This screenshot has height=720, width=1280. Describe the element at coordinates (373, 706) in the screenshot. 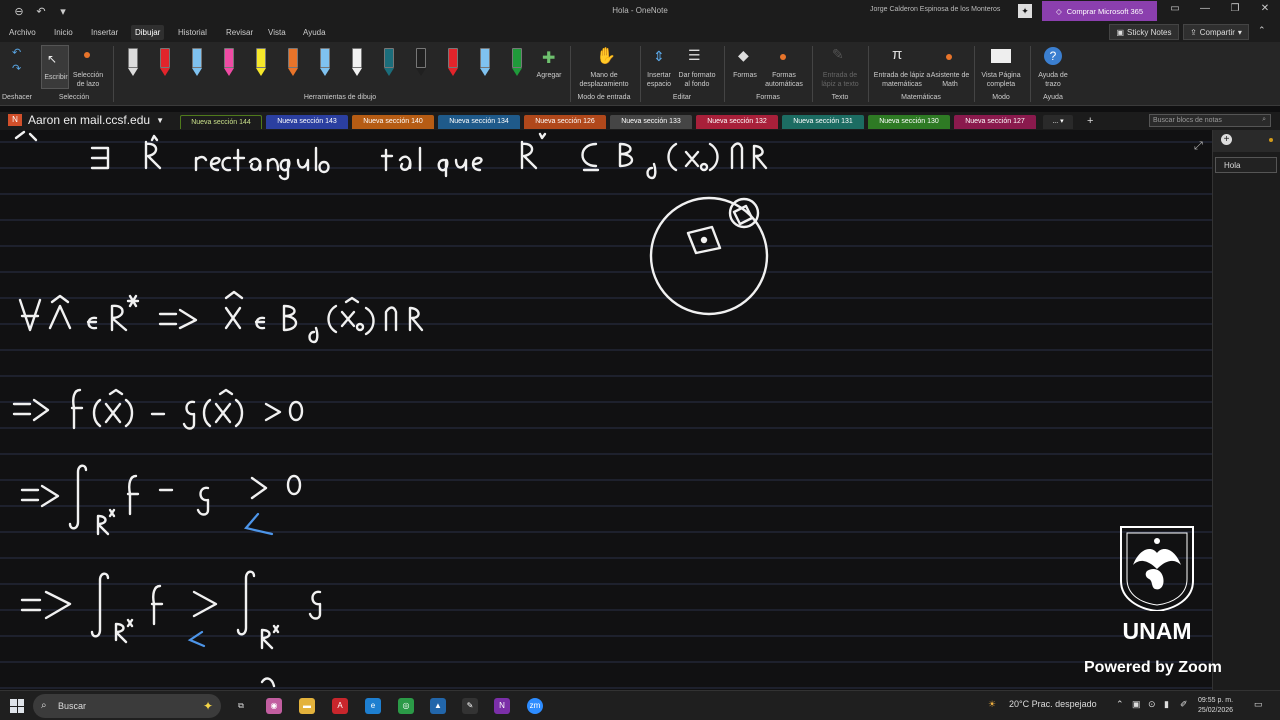

I see `edge-icon: e` at that location.